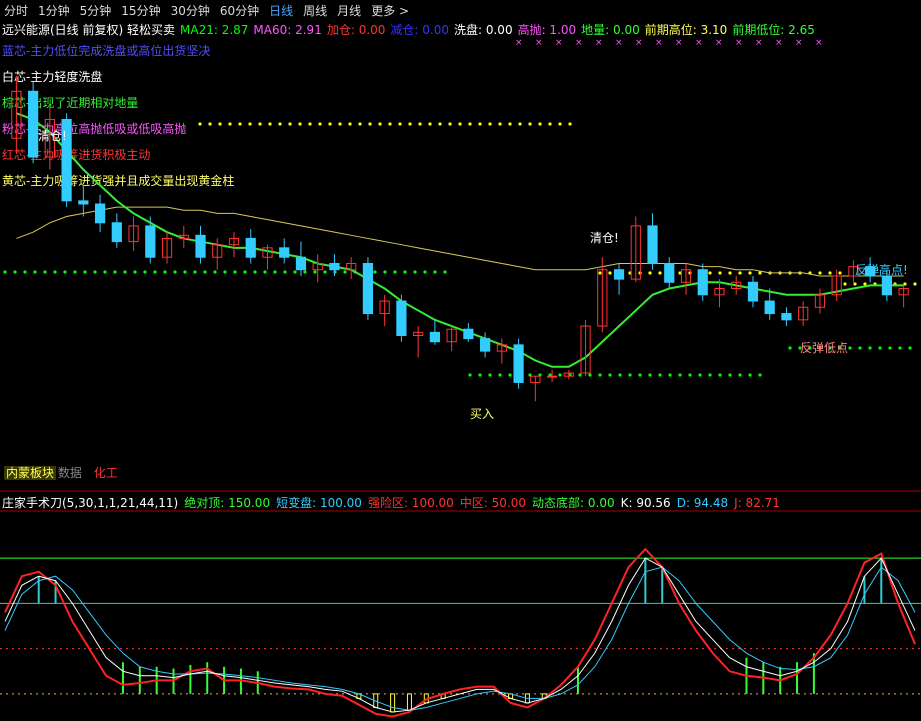 The width and height of the screenshot is (921, 721). What do you see at coordinates (70, 473) in the screenshot?
I see `lower-tab-data: 数据` at bounding box center [70, 473].